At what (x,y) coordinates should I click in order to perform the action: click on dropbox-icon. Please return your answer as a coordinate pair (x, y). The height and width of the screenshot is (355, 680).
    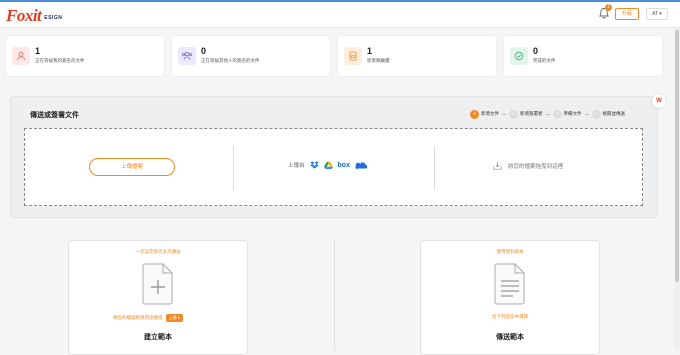
    Looking at the image, I should click on (314, 165).